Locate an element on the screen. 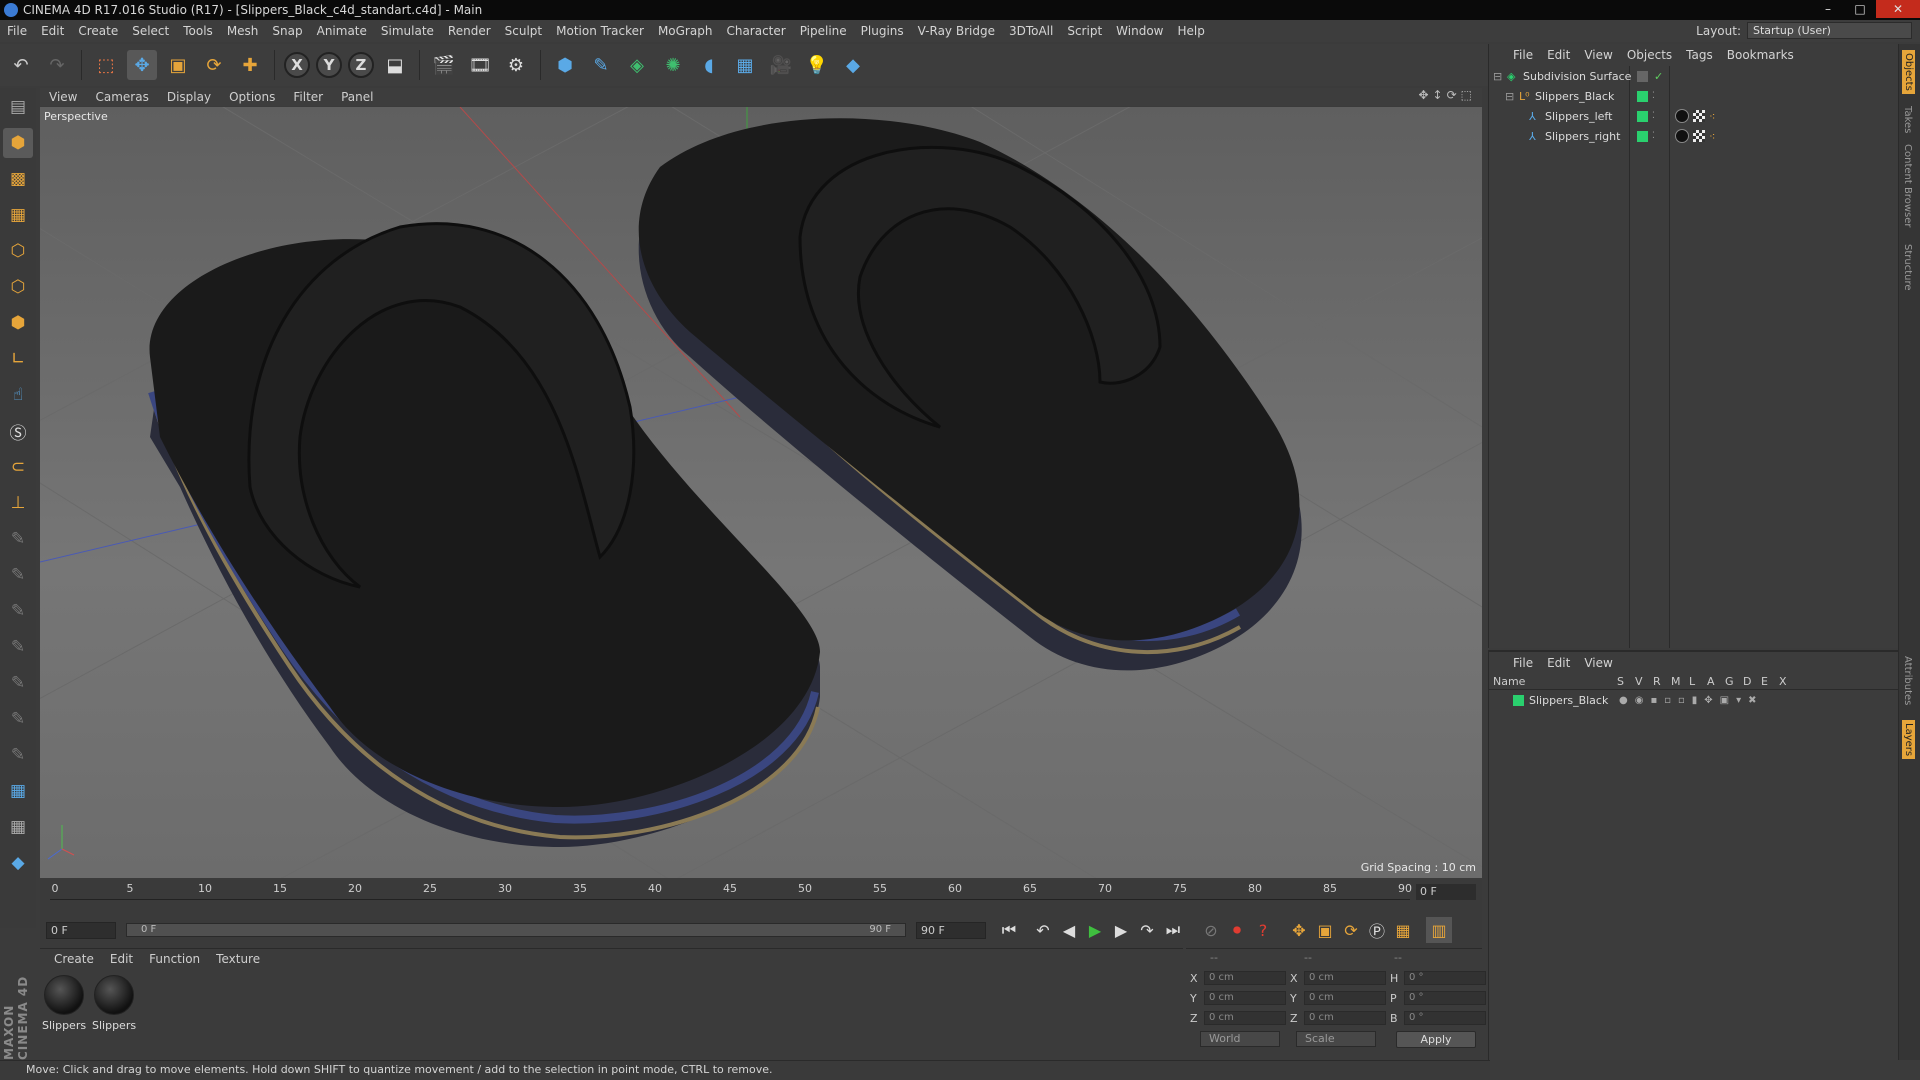 The height and width of the screenshot is (1080, 1920). objects-menu-tags: Tags is located at coordinates (1699, 55).